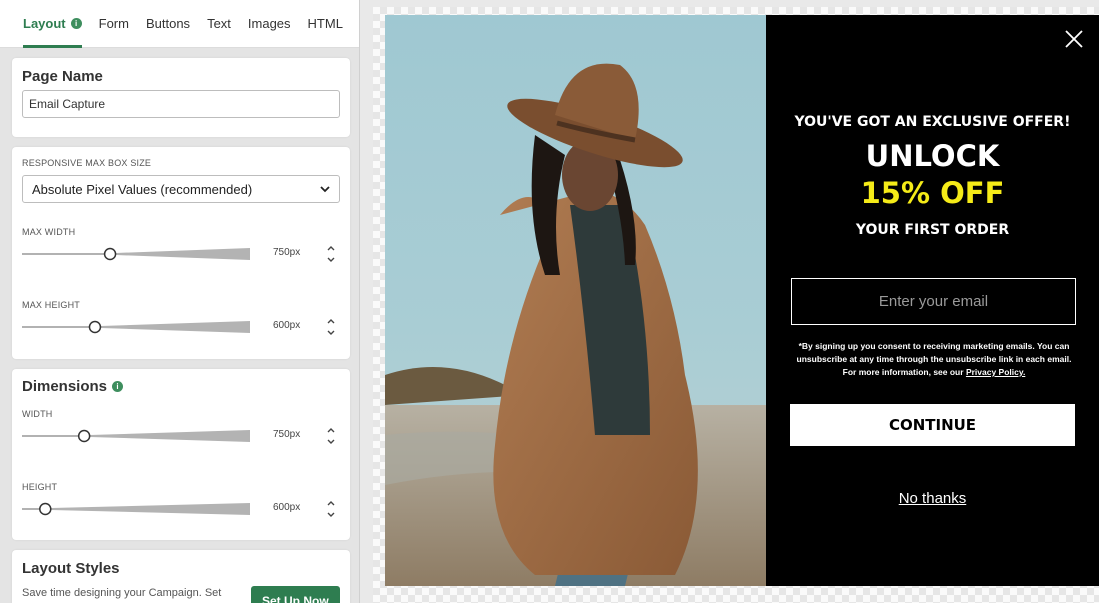 The image size is (1099, 603). I want to click on offer-headline-exclusive: YOU'VE GOT AN EXCLUSIVE OFFER!, so click(932, 122).